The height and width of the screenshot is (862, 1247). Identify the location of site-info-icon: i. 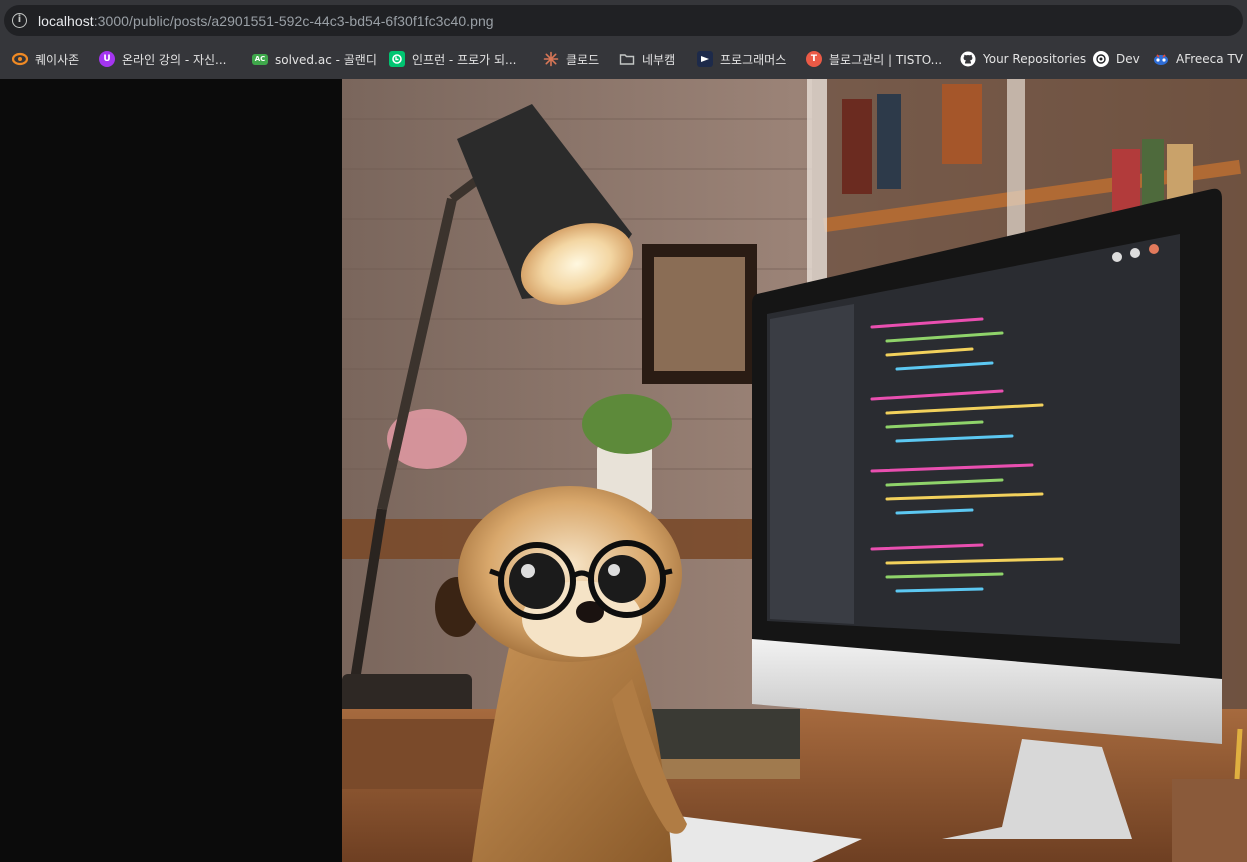
(19, 20).